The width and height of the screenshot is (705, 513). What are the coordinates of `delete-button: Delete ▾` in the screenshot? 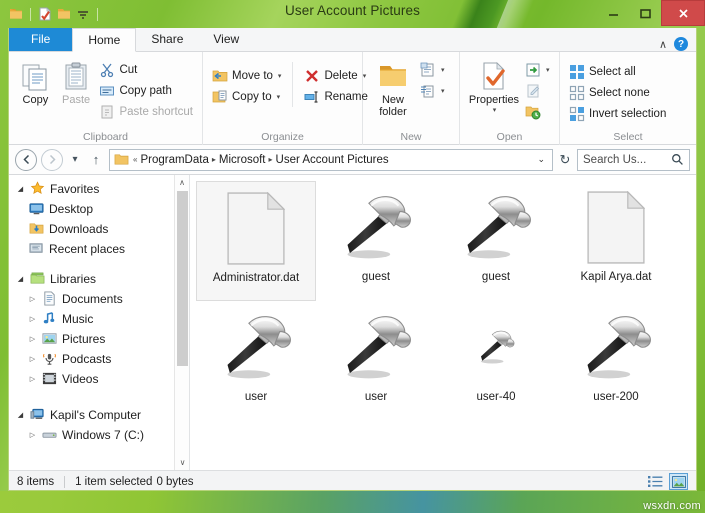 It's located at (335, 75).